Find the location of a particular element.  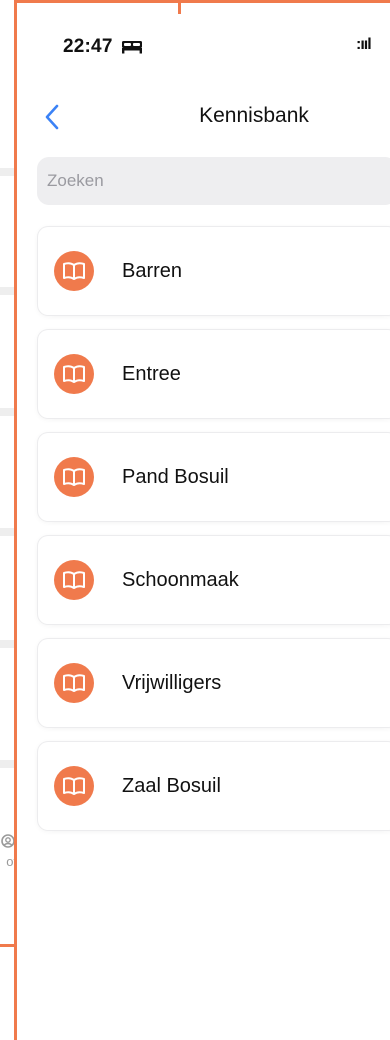

list-item-label: Vrijwilligers is located at coordinates (172, 683).